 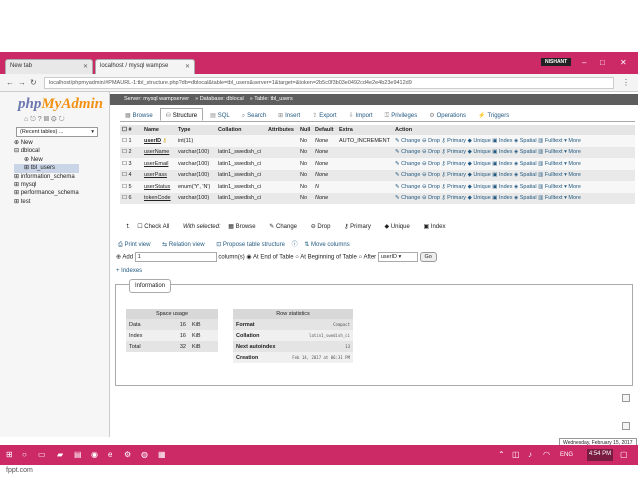 I want to click on reload-nav-icon: ↻, so click(x=63, y=119).